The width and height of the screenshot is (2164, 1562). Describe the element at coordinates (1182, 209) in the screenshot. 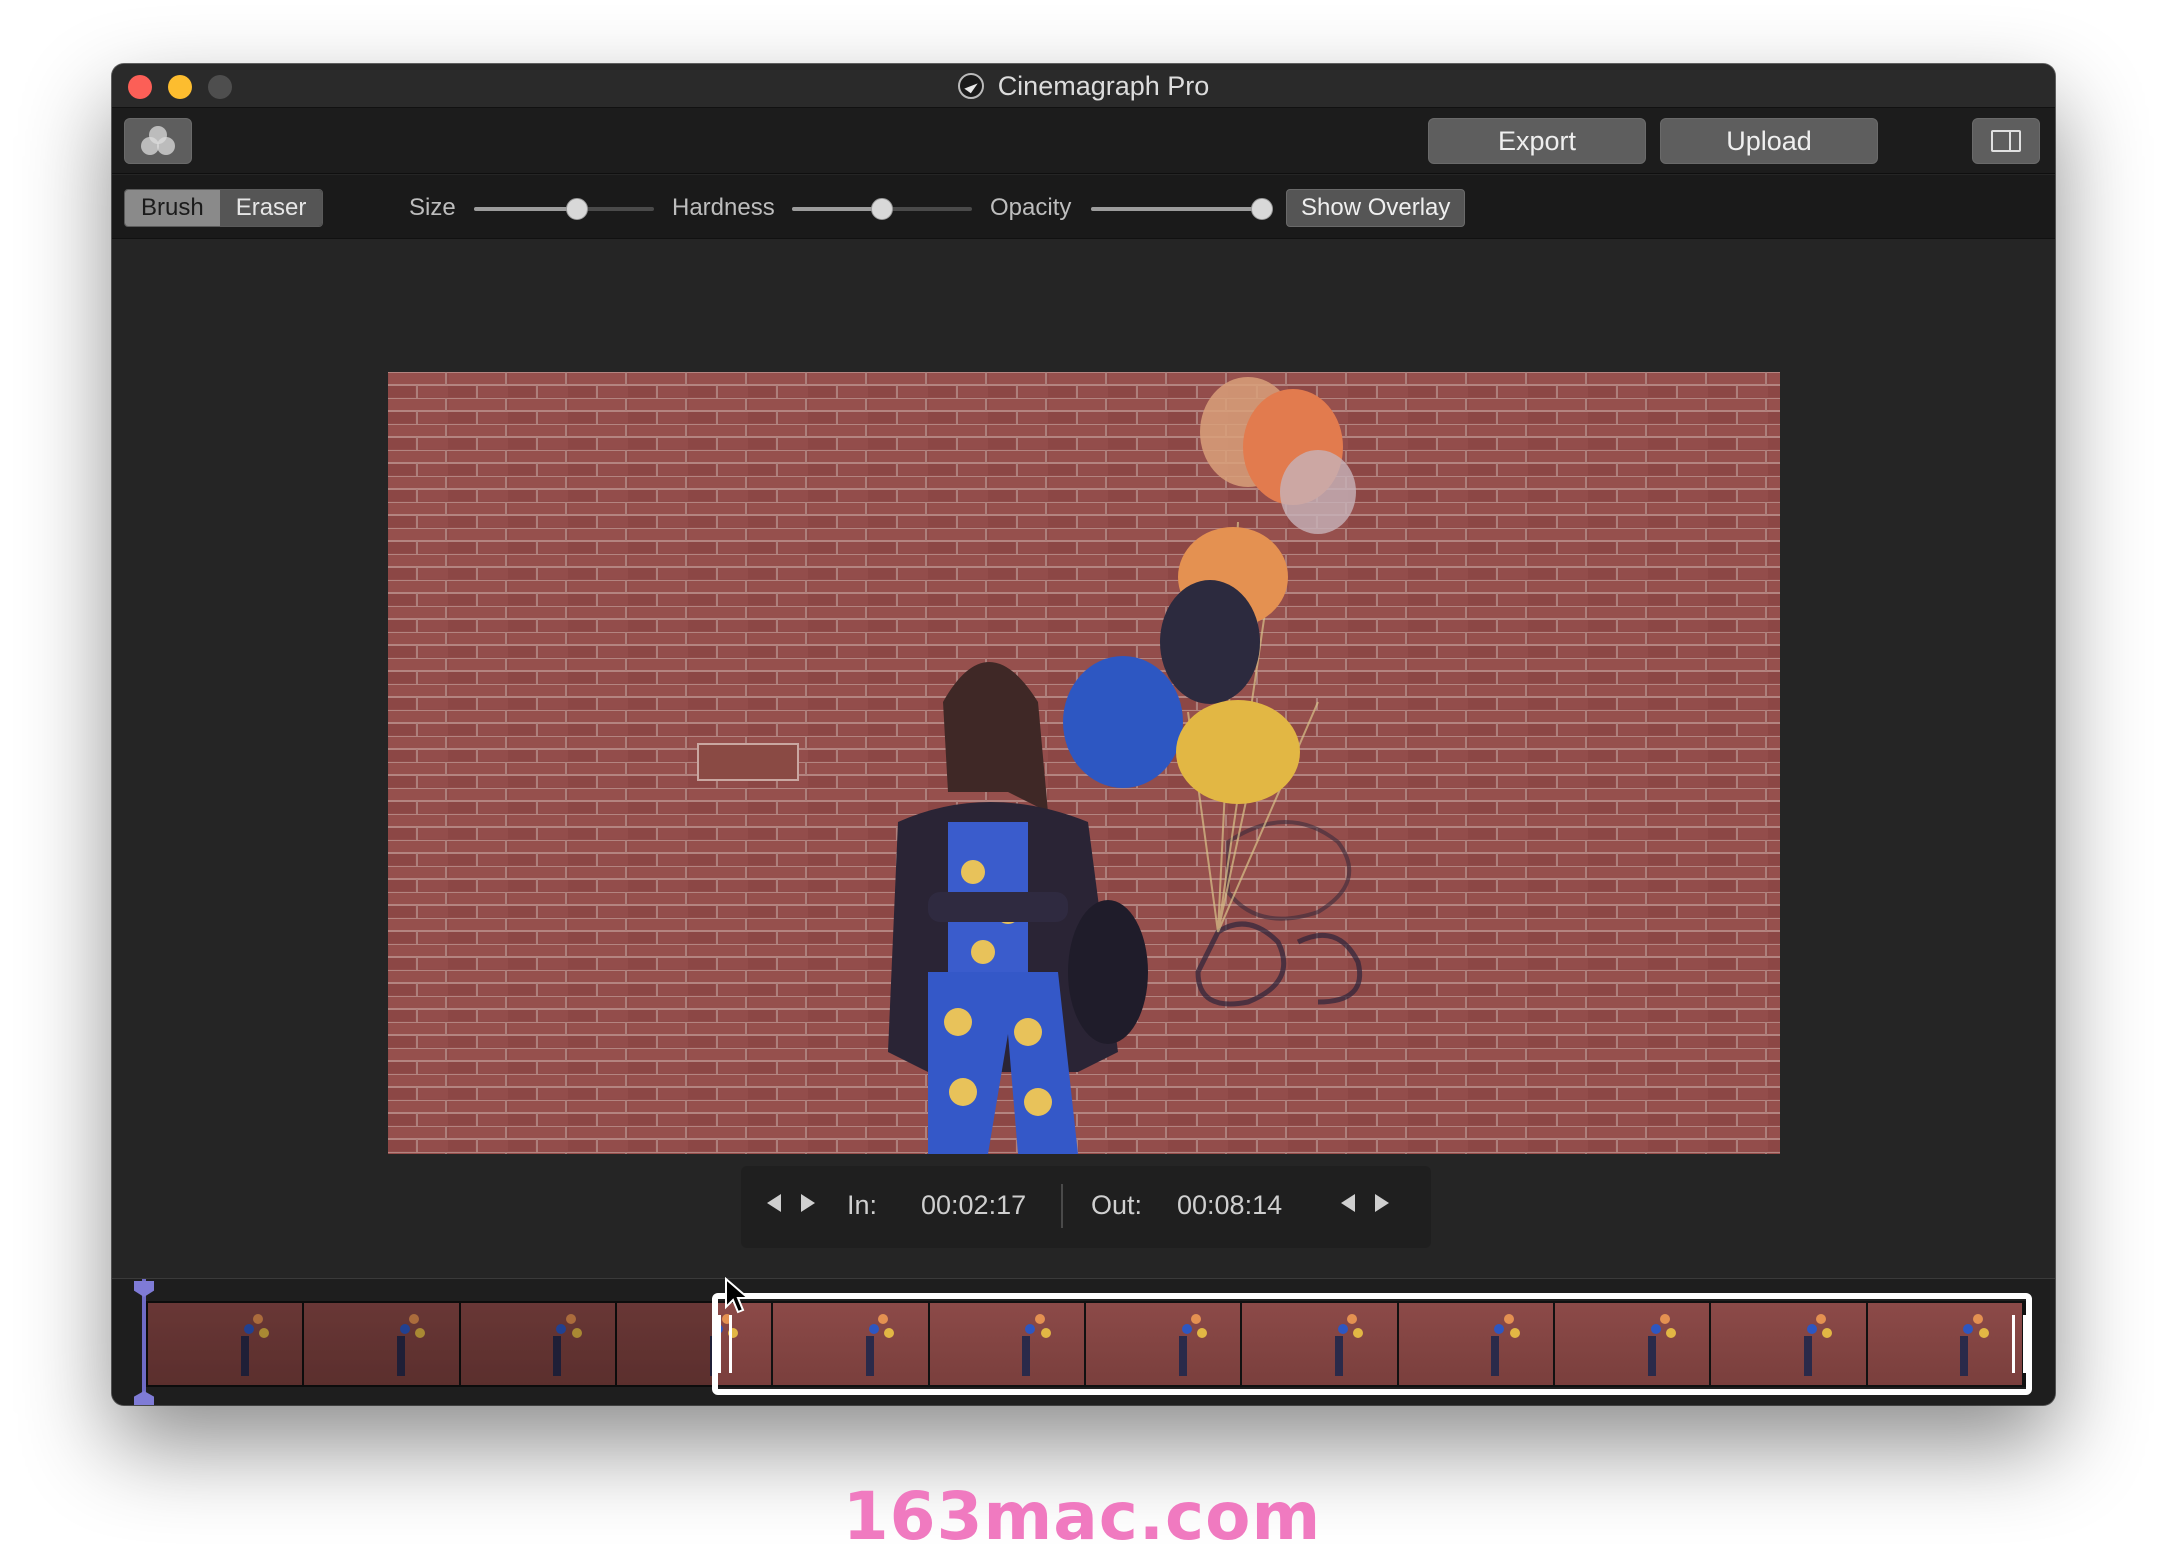

I see `opacity-slider` at that location.